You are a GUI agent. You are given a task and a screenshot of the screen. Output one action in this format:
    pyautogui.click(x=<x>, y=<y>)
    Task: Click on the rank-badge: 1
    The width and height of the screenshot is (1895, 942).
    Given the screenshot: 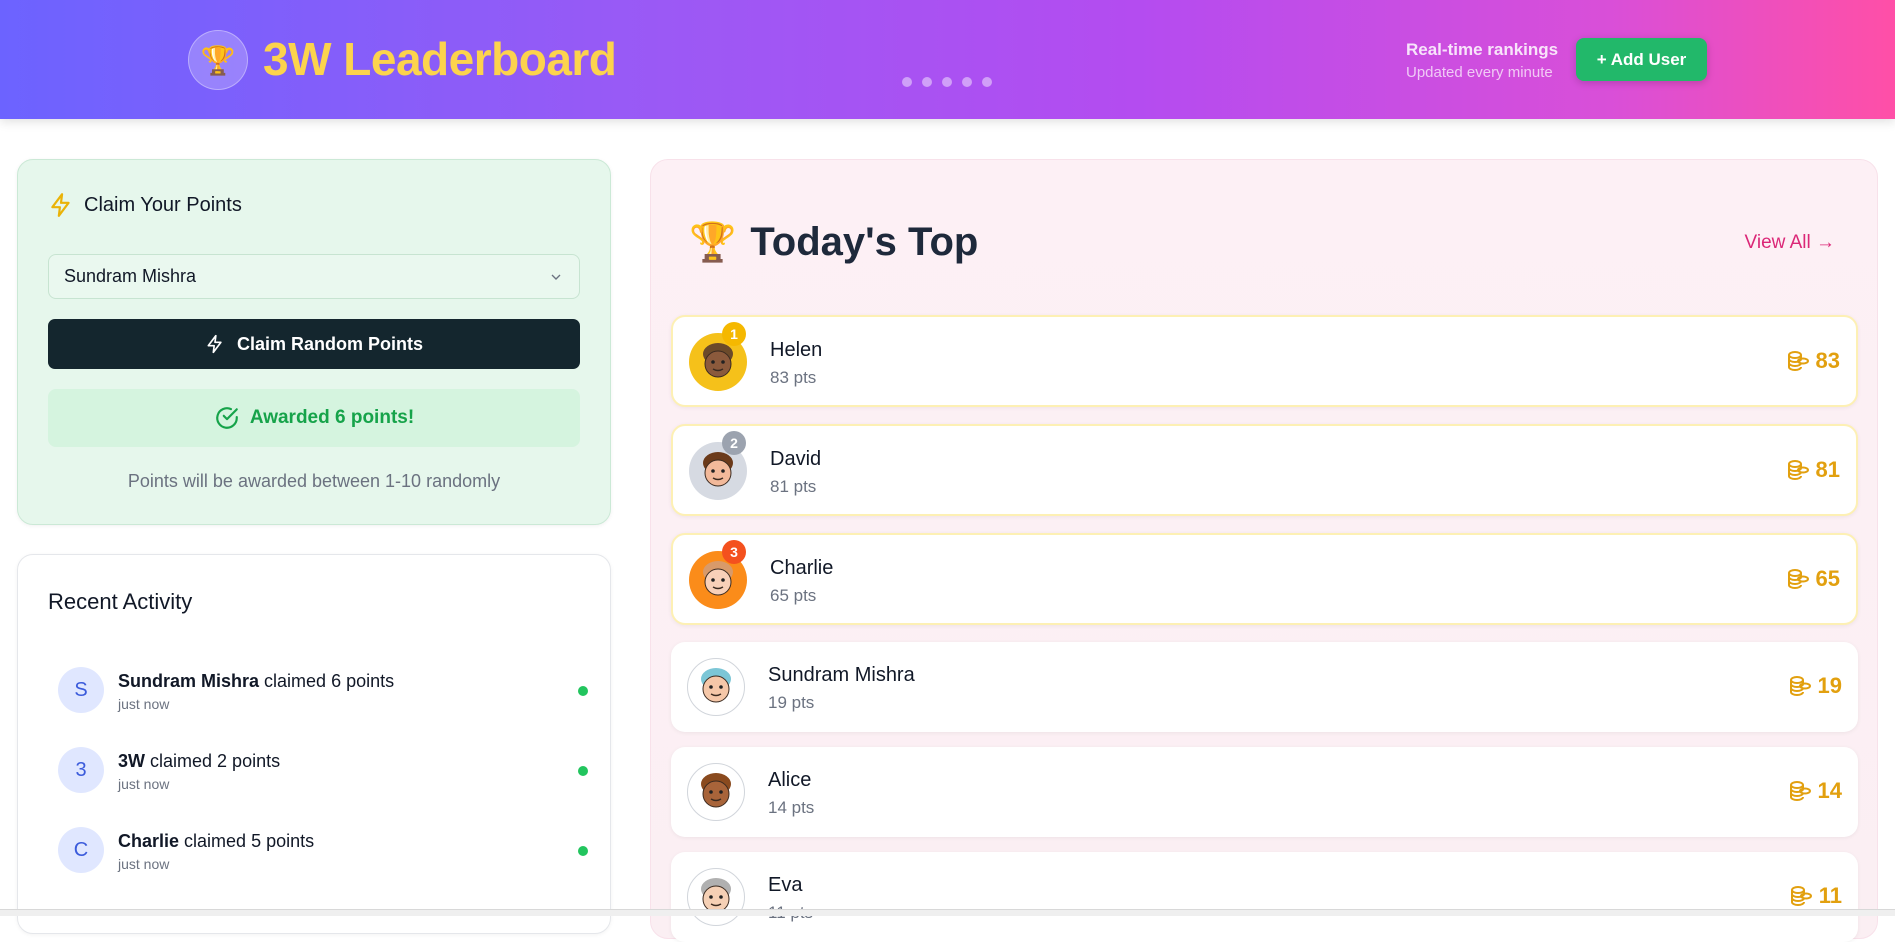 What is the action you would take?
    pyautogui.click(x=734, y=334)
    